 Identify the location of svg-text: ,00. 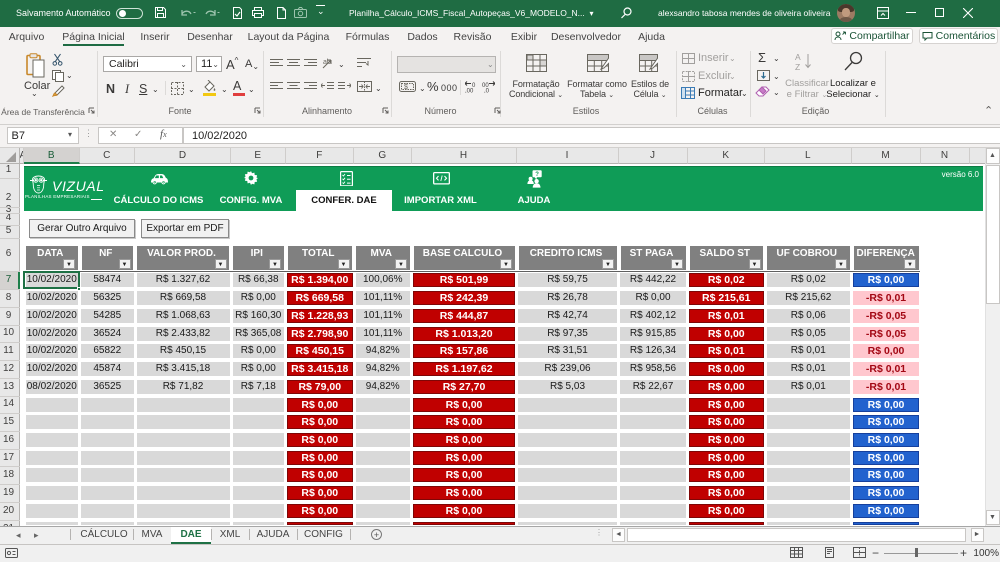
(469, 91).